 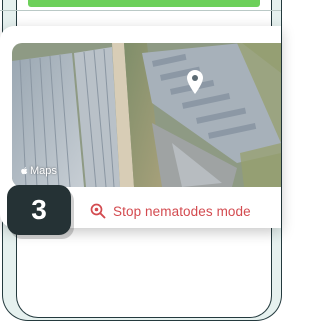 I want to click on step-badge: 3, so click(x=39, y=210).